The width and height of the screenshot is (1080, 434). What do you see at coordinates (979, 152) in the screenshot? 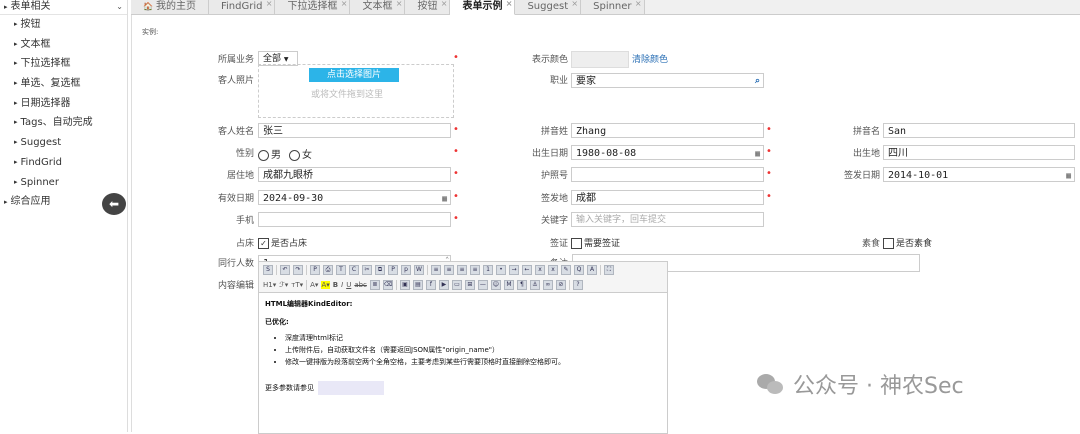
I see `birthplace-input: 四川` at bounding box center [979, 152].